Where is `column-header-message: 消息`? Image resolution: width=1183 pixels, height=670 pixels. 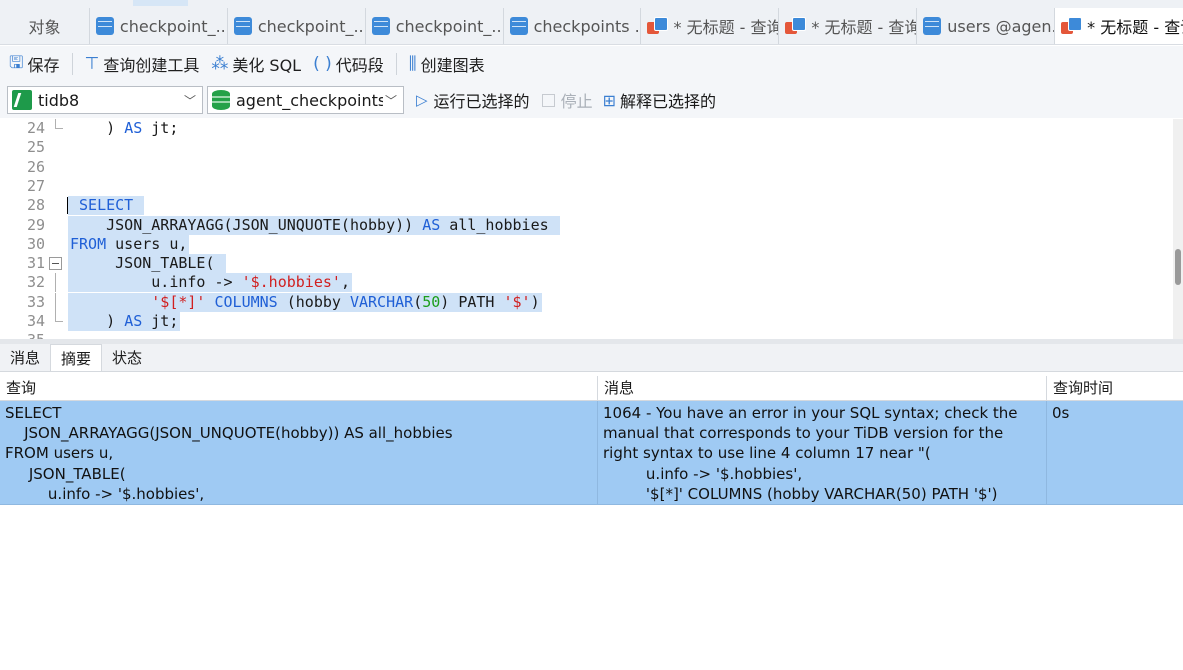 column-header-message: 消息 is located at coordinates (822, 388).